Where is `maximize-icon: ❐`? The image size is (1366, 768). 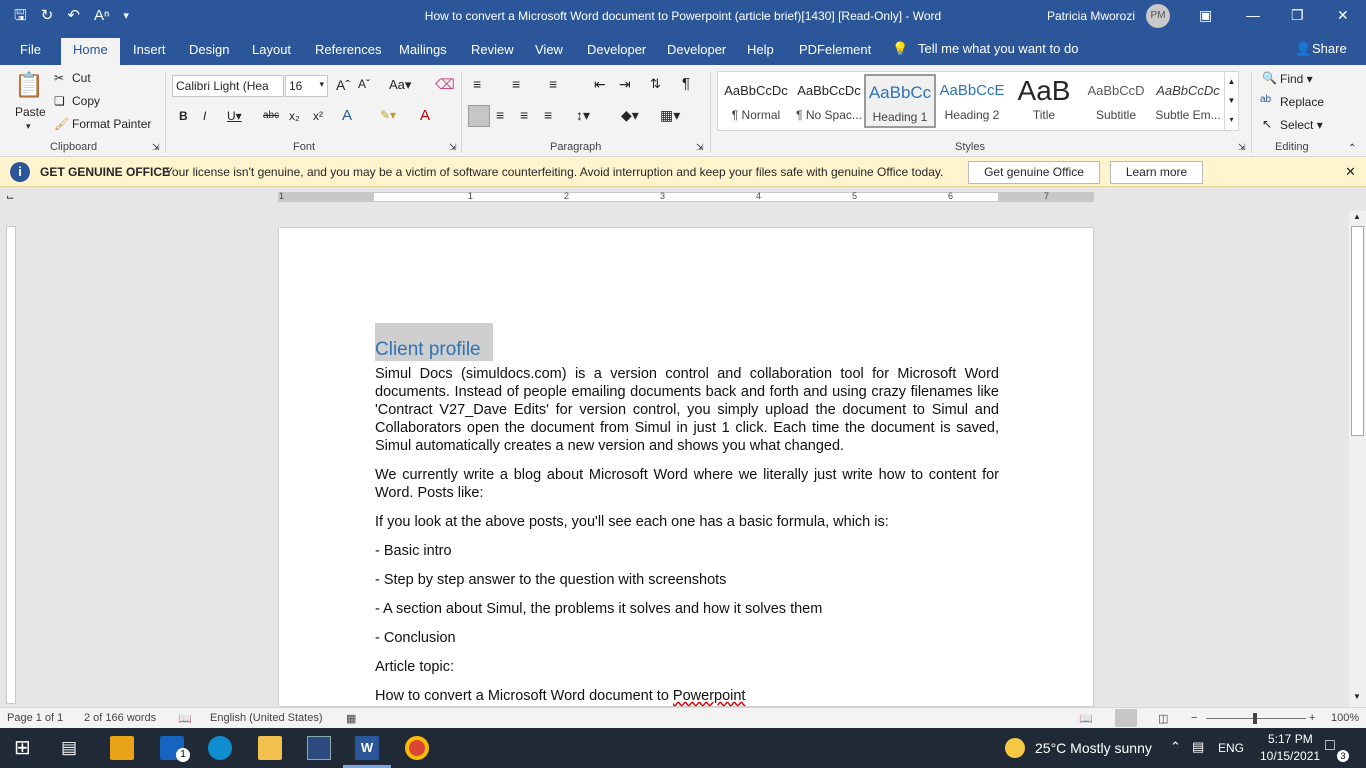
maximize-icon: ❐ is located at coordinates (1297, 15).